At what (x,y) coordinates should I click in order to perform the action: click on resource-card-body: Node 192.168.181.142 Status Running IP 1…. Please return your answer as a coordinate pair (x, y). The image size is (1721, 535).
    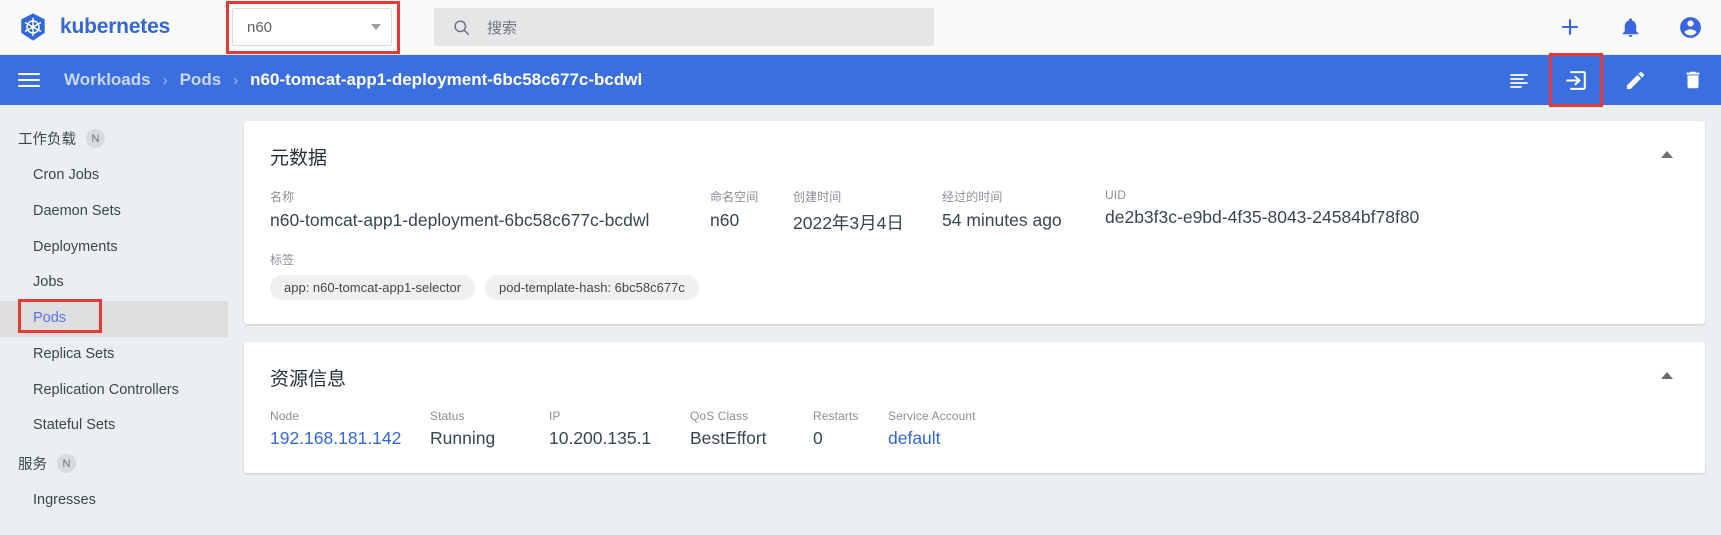
    Looking at the image, I should click on (974, 432).